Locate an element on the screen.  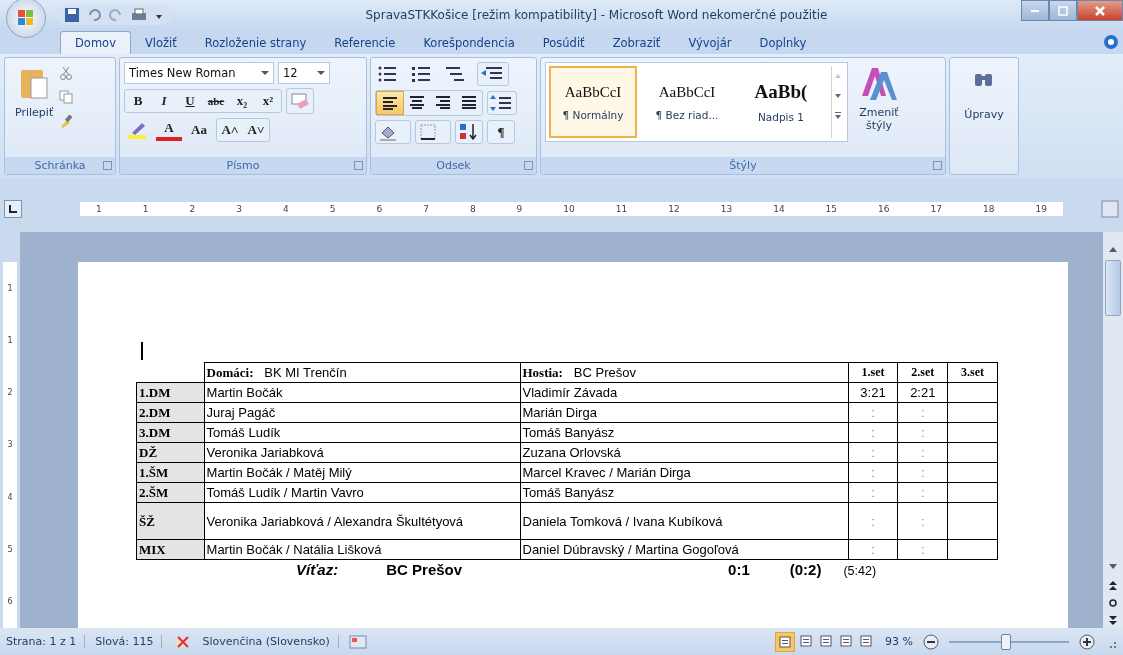
brush-icon is located at coordinates (66, 121).